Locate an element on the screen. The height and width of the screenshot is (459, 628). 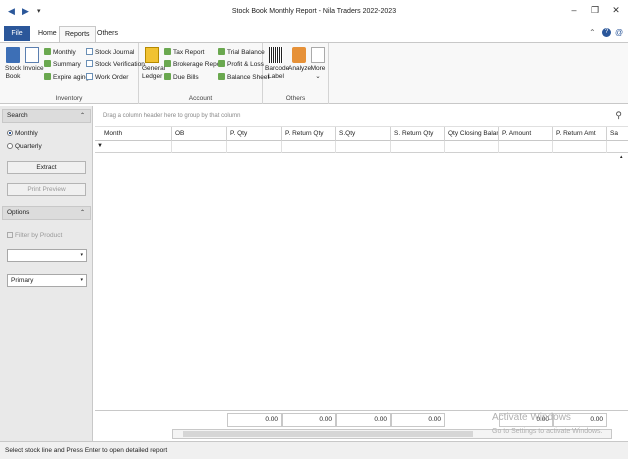
profit-loss-label: Profit & Loss is located at coordinates (245, 64).